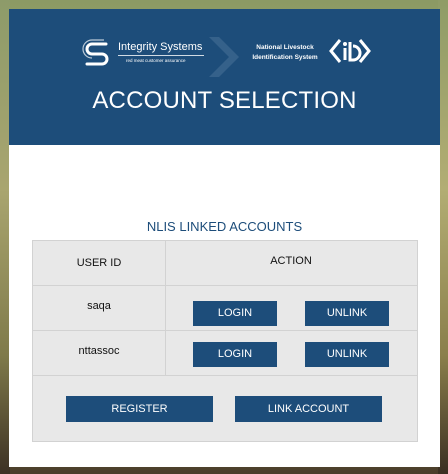  What do you see at coordinates (285, 47) in the screenshot?
I see `nlis-logo-line1: National Livestock` at bounding box center [285, 47].